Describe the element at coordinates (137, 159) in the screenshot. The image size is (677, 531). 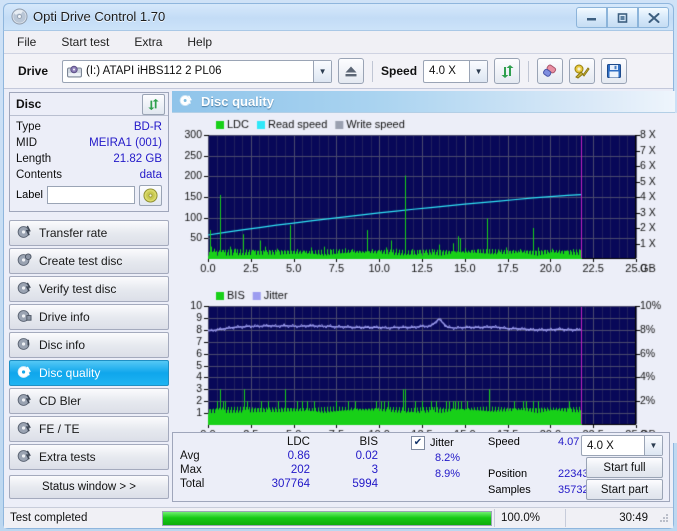
I see `disc-value: 21.82 GB` at that location.